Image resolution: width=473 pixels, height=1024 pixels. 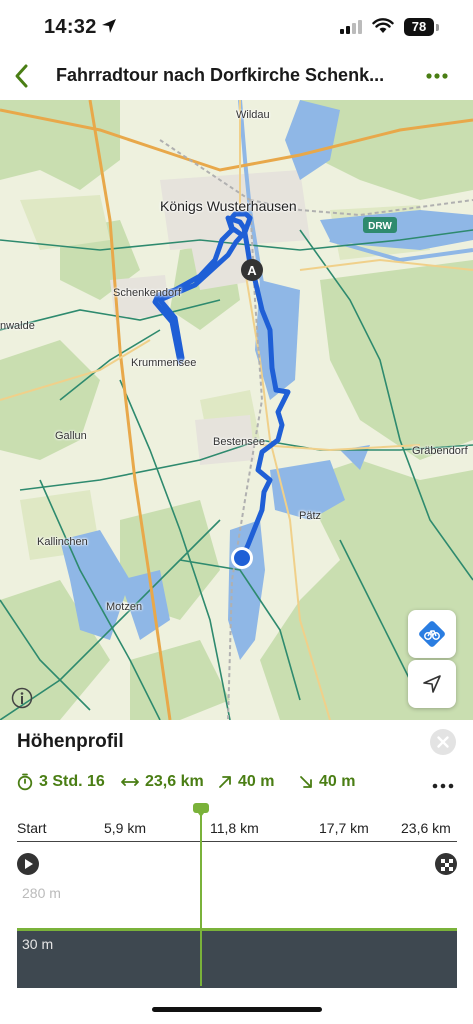 I want to click on distance-axis: Start 5,9 km 11,8 km 17,7 km 23,6 km, so click(x=237, y=830).